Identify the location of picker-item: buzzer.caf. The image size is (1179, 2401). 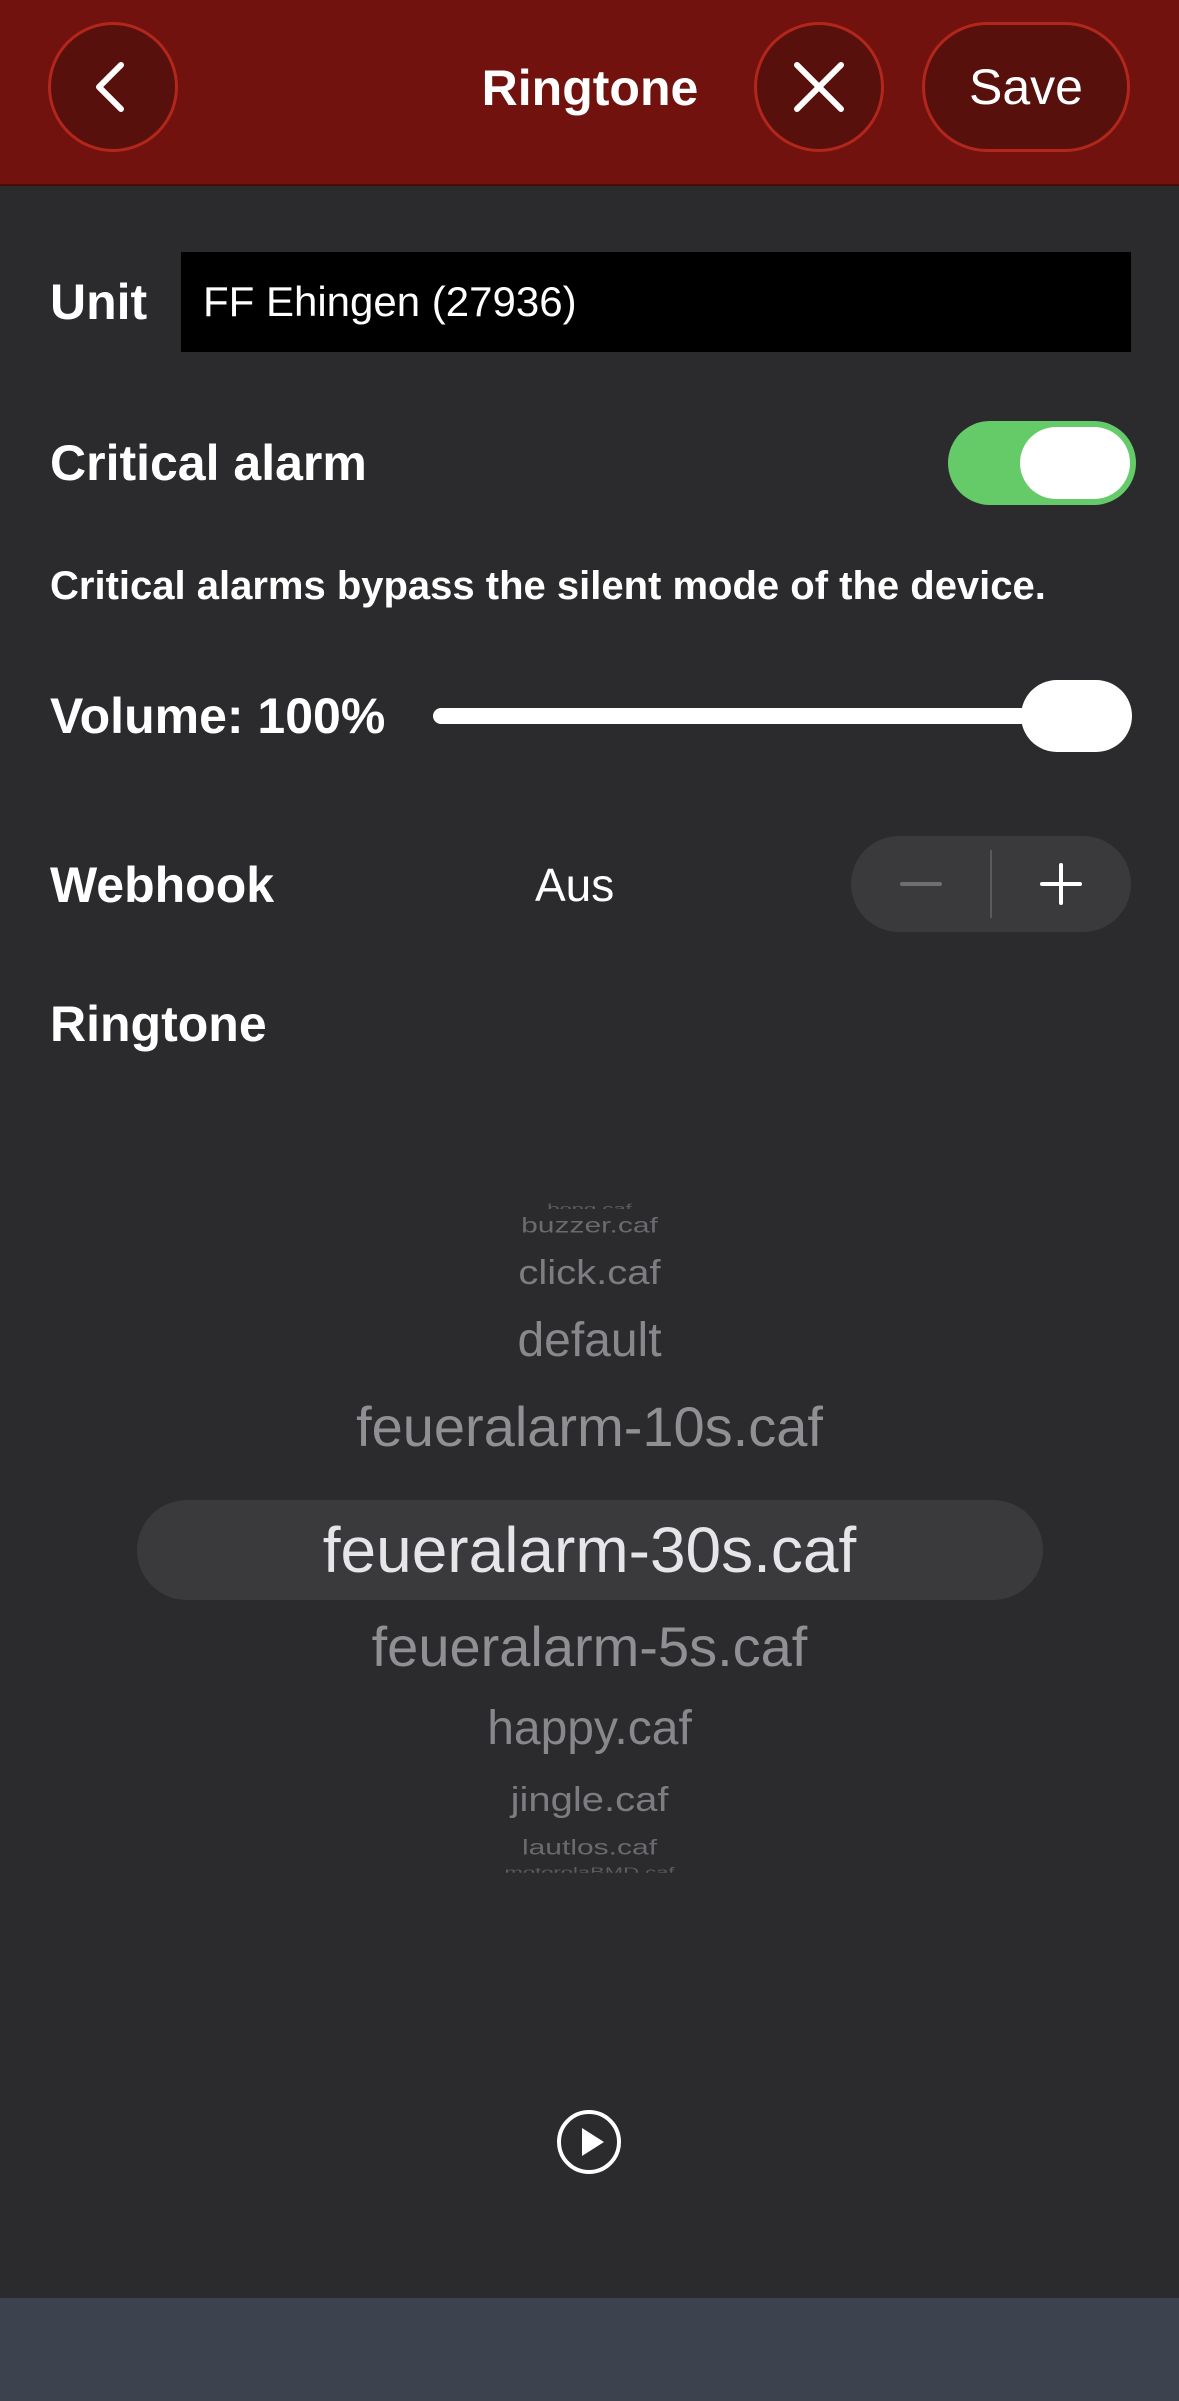
(589, 1226).